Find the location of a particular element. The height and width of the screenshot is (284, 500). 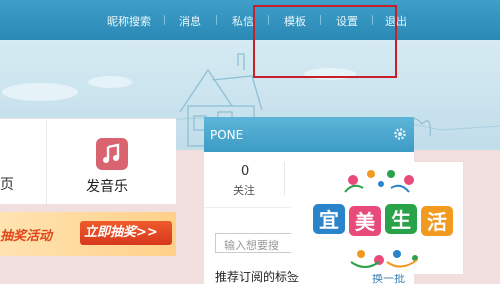

post-music-label: 发音乐 is located at coordinates (107, 186).